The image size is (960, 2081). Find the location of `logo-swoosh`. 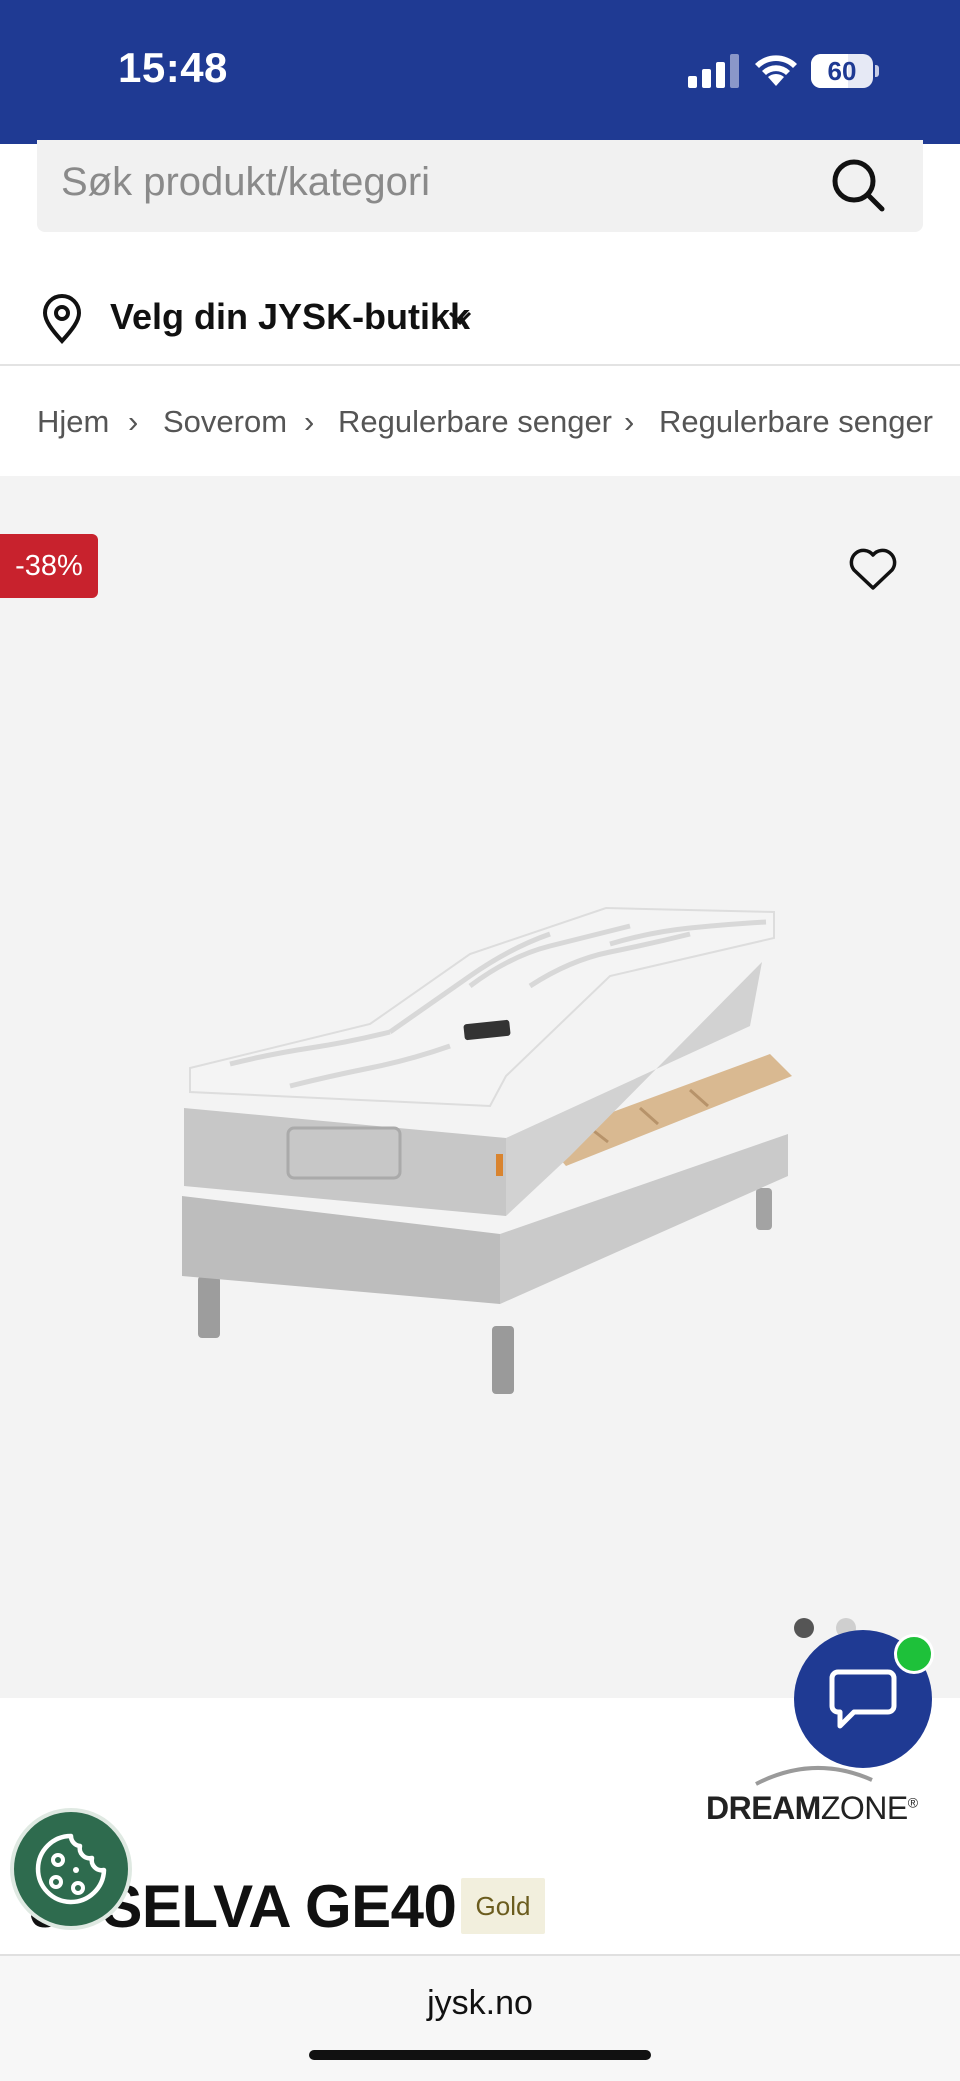

logo-swoosh is located at coordinates (814, 1776).